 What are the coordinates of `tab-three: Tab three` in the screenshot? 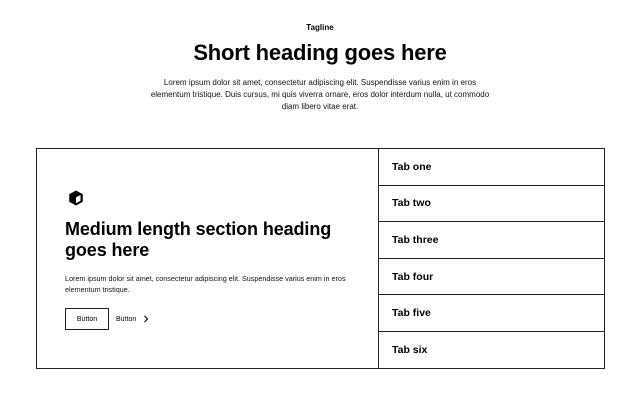 It's located at (491, 240).